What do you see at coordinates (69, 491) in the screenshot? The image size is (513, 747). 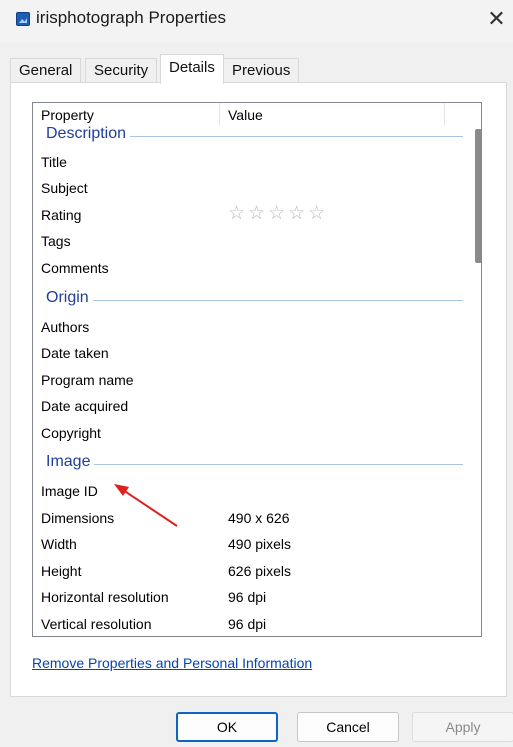 I see `property-name: Image ID` at bounding box center [69, 491].